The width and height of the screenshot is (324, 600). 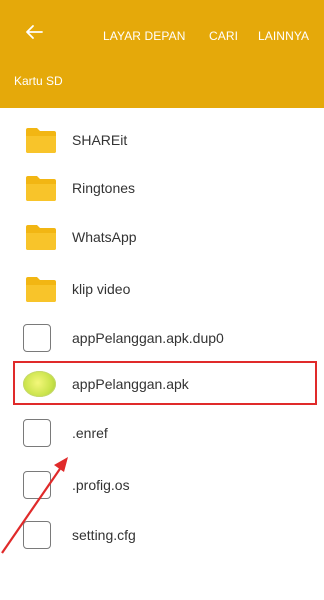 I want to click on highlight-box, so click(x=165, y=383).